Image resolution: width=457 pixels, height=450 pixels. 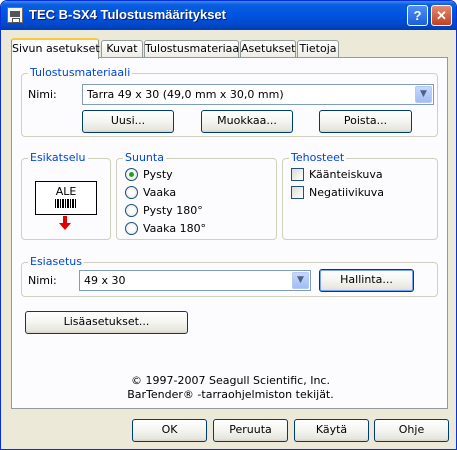 I want to click on orientation-landscape-radio, so click(x=131, y=192).